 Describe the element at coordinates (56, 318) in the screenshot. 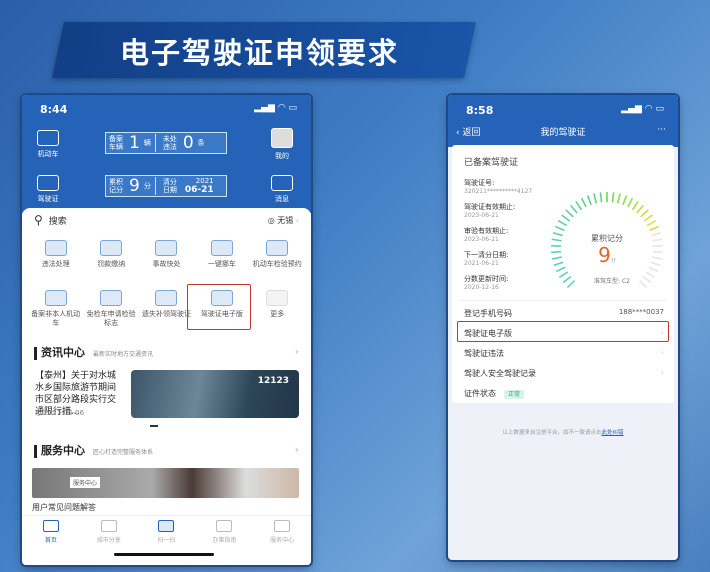

I see `grid-item-label: 备案非本人机动车` at that location.